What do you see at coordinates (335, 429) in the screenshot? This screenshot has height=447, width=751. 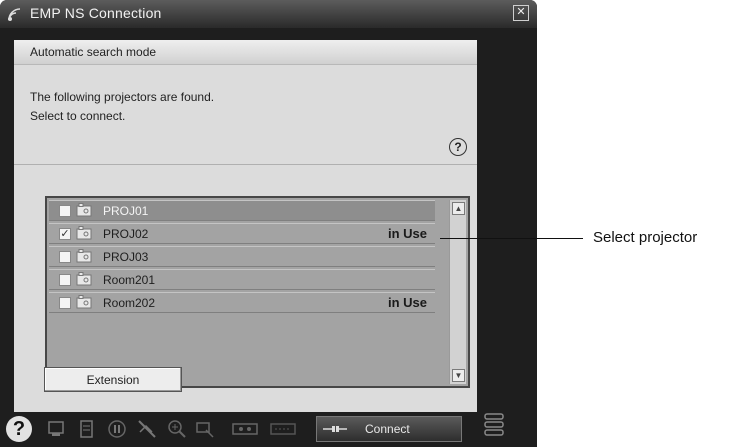 I see `plug-icon` at bounding box center [335, 429].